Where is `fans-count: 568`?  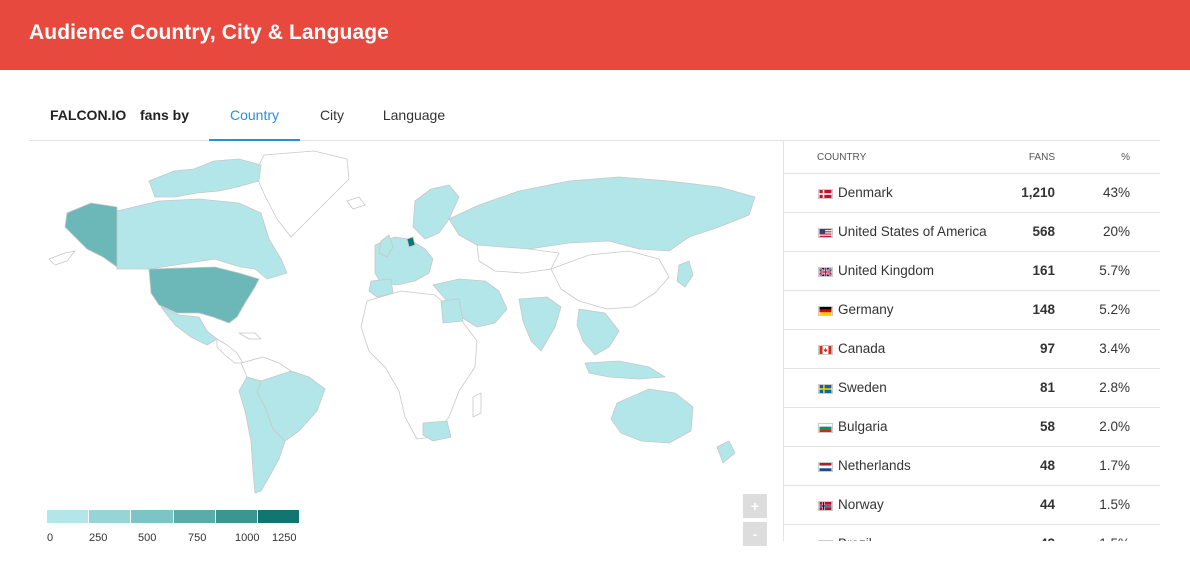 fans-count: 568 is located at coordinates (1043, 231).